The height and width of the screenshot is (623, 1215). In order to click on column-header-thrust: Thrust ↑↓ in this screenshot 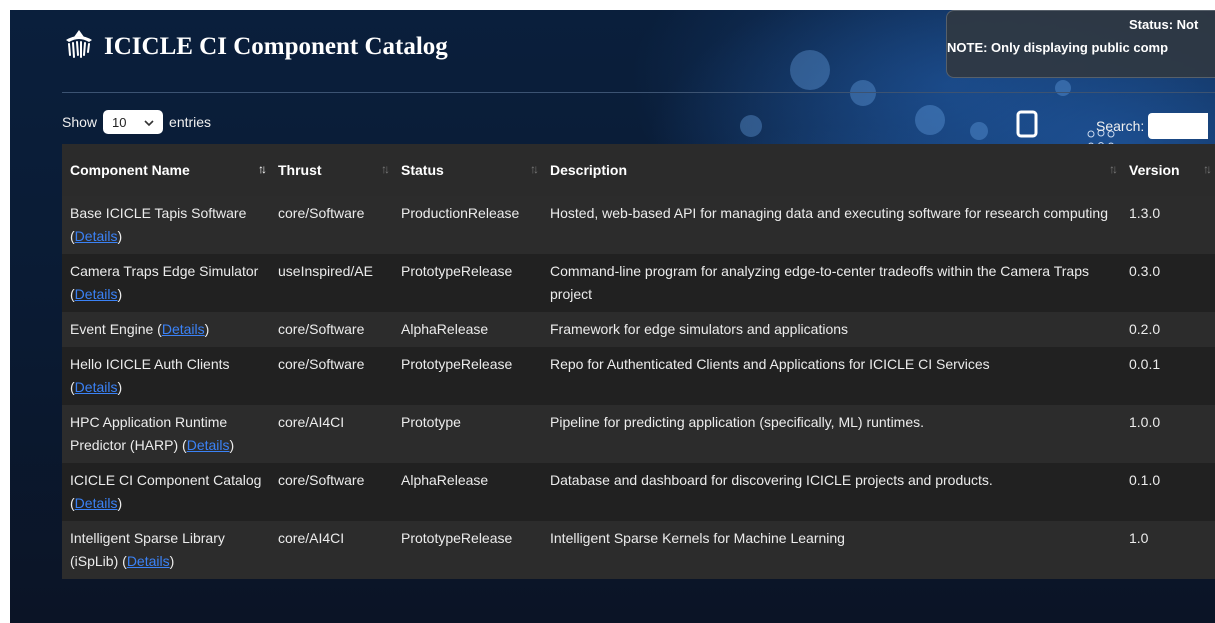, I will do `click(331, 170)`.